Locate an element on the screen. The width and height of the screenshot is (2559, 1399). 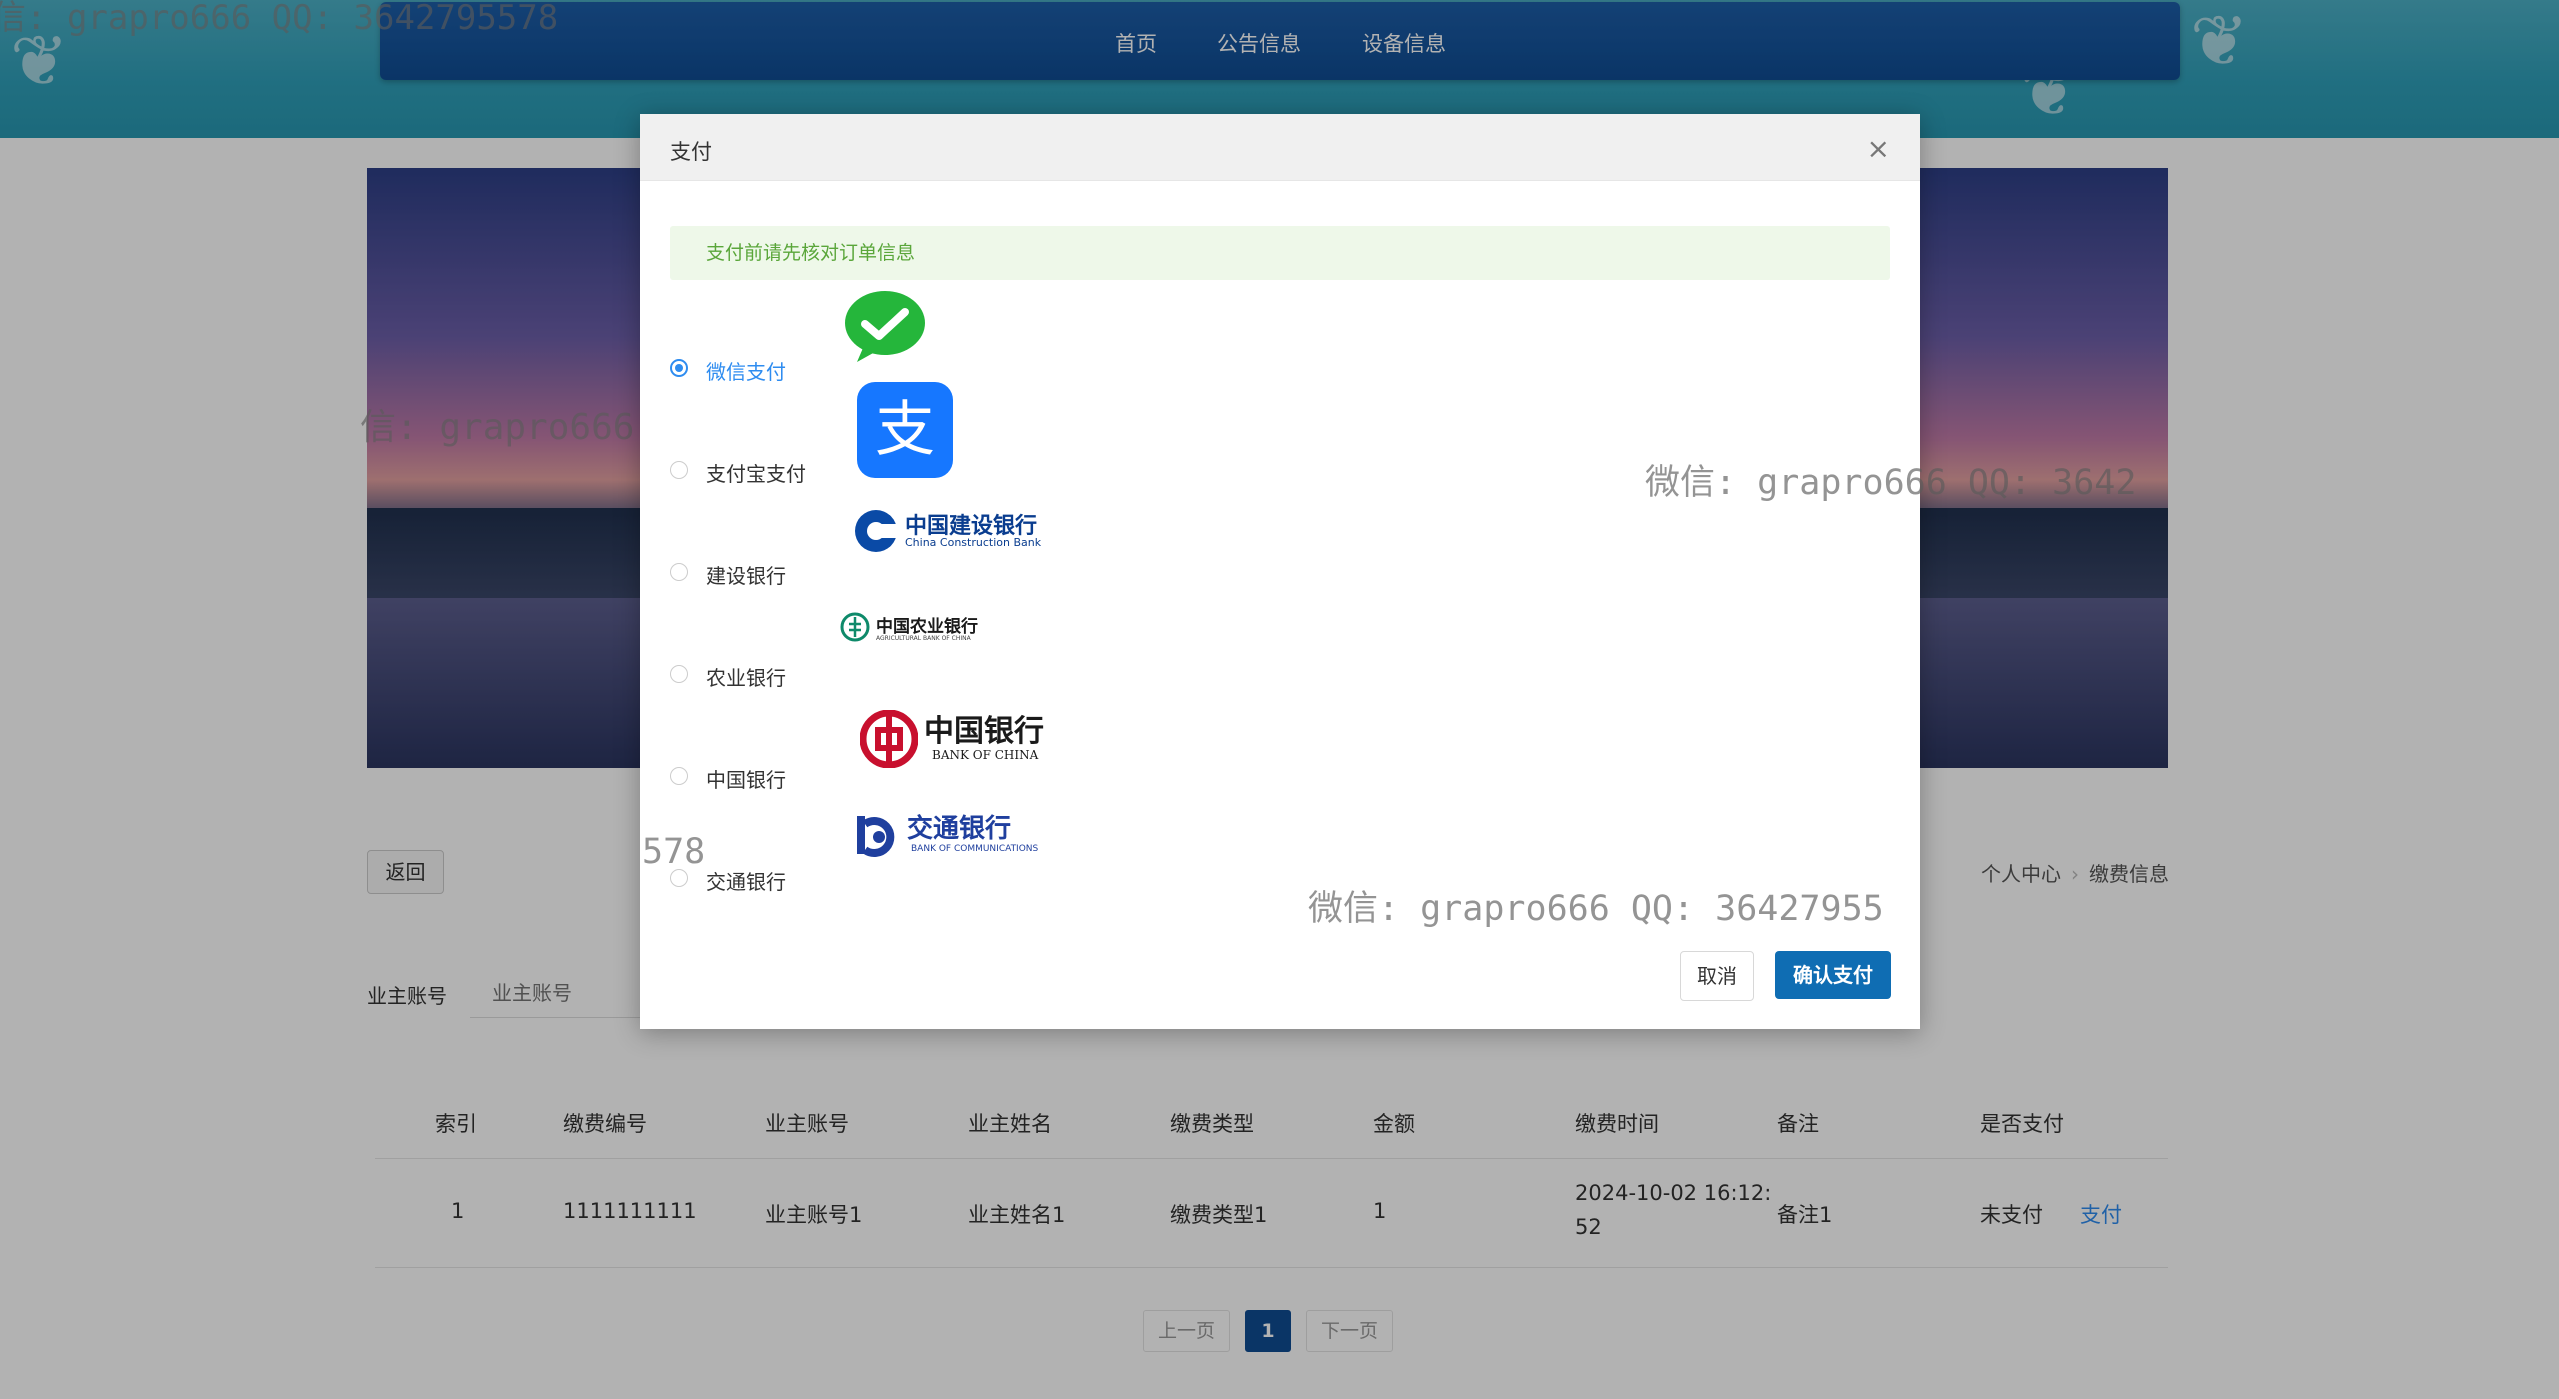
svg-text: 支 is located at coordinates (905, 430).